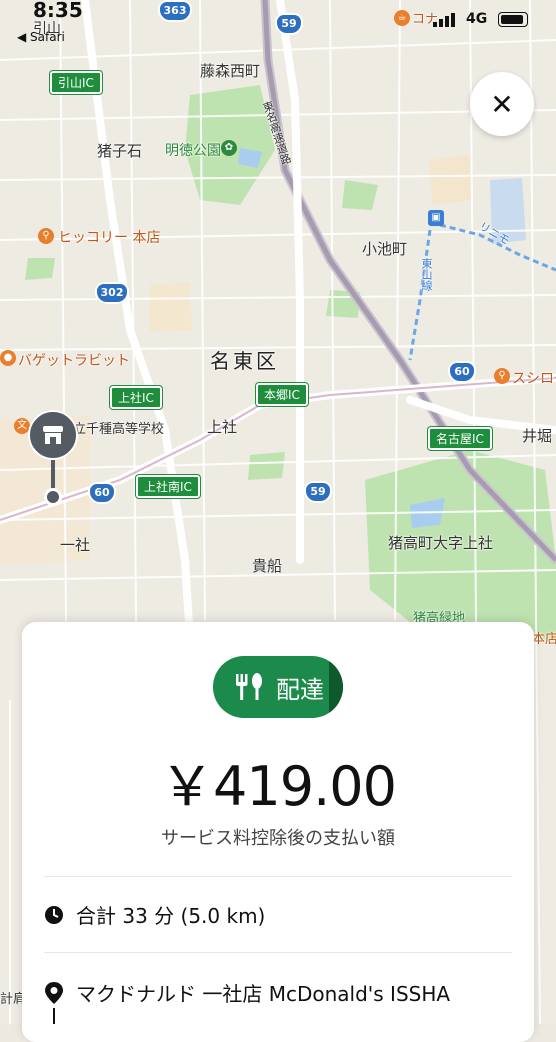 This screenshot has height=1042, width=556. What do you see at coordinates (244, 361) in the screenshot?
I see `map-label-meito-ku: 名東区` at bounding box center [244, 361].